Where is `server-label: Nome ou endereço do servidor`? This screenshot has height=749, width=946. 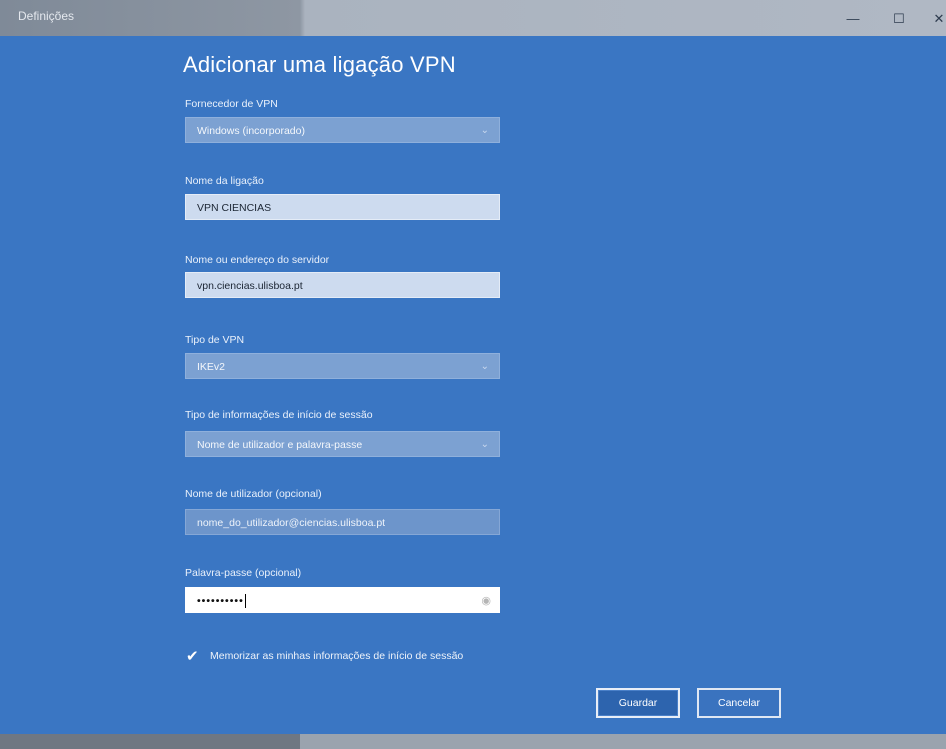
server-label: Nome ou endereço do servidor is located at coordinates (257, 260).